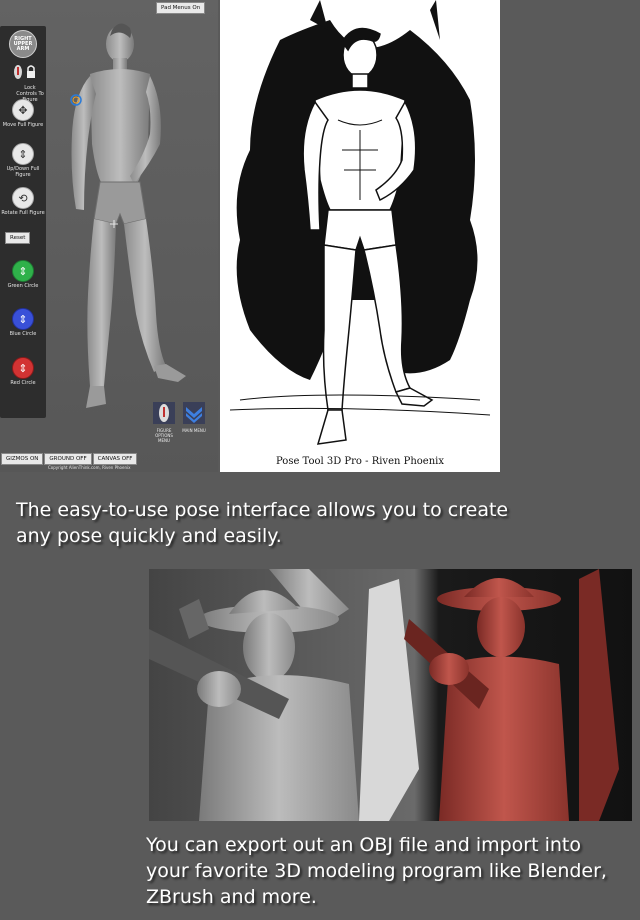 The width and height of the screenshot is (640, 920). What do you see at coordinates (18, 238) in the screenshot?
I see `reset-button: Reset` at bounding box center [18, 238].